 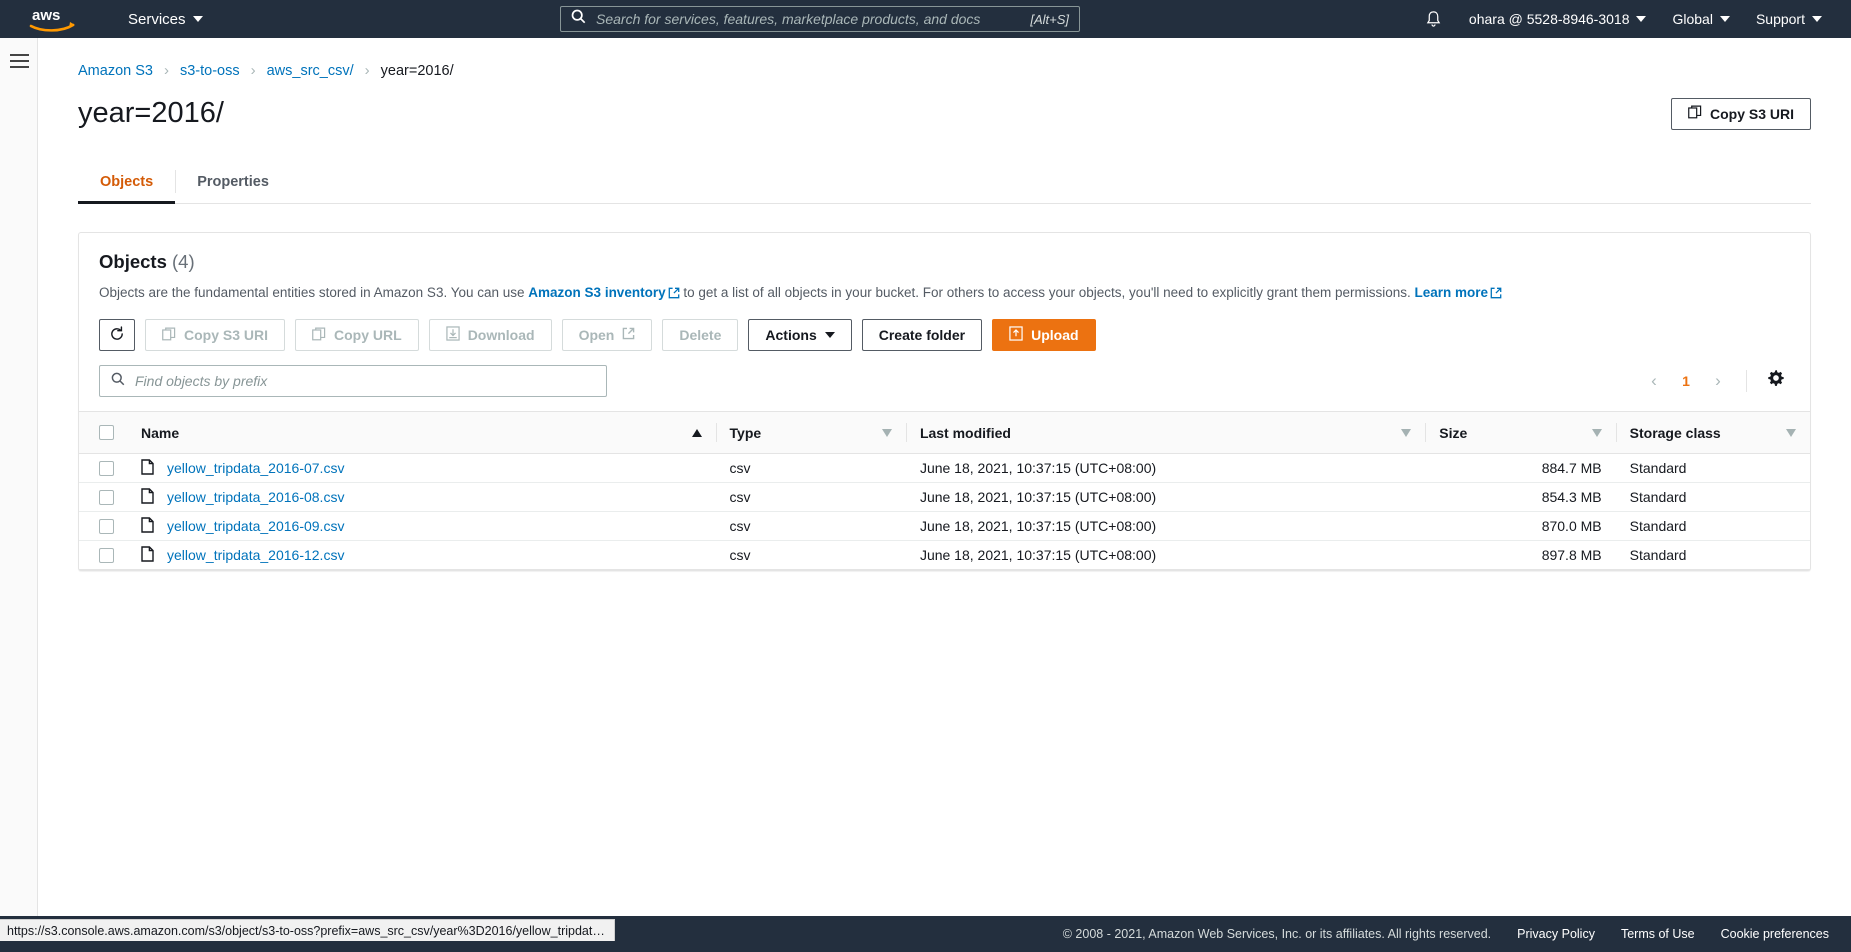 What do you see at coordinates (19, 63) in the screenshot?
I see `menu-toggle-hamburger-icon` at bounding box center [19, 63].